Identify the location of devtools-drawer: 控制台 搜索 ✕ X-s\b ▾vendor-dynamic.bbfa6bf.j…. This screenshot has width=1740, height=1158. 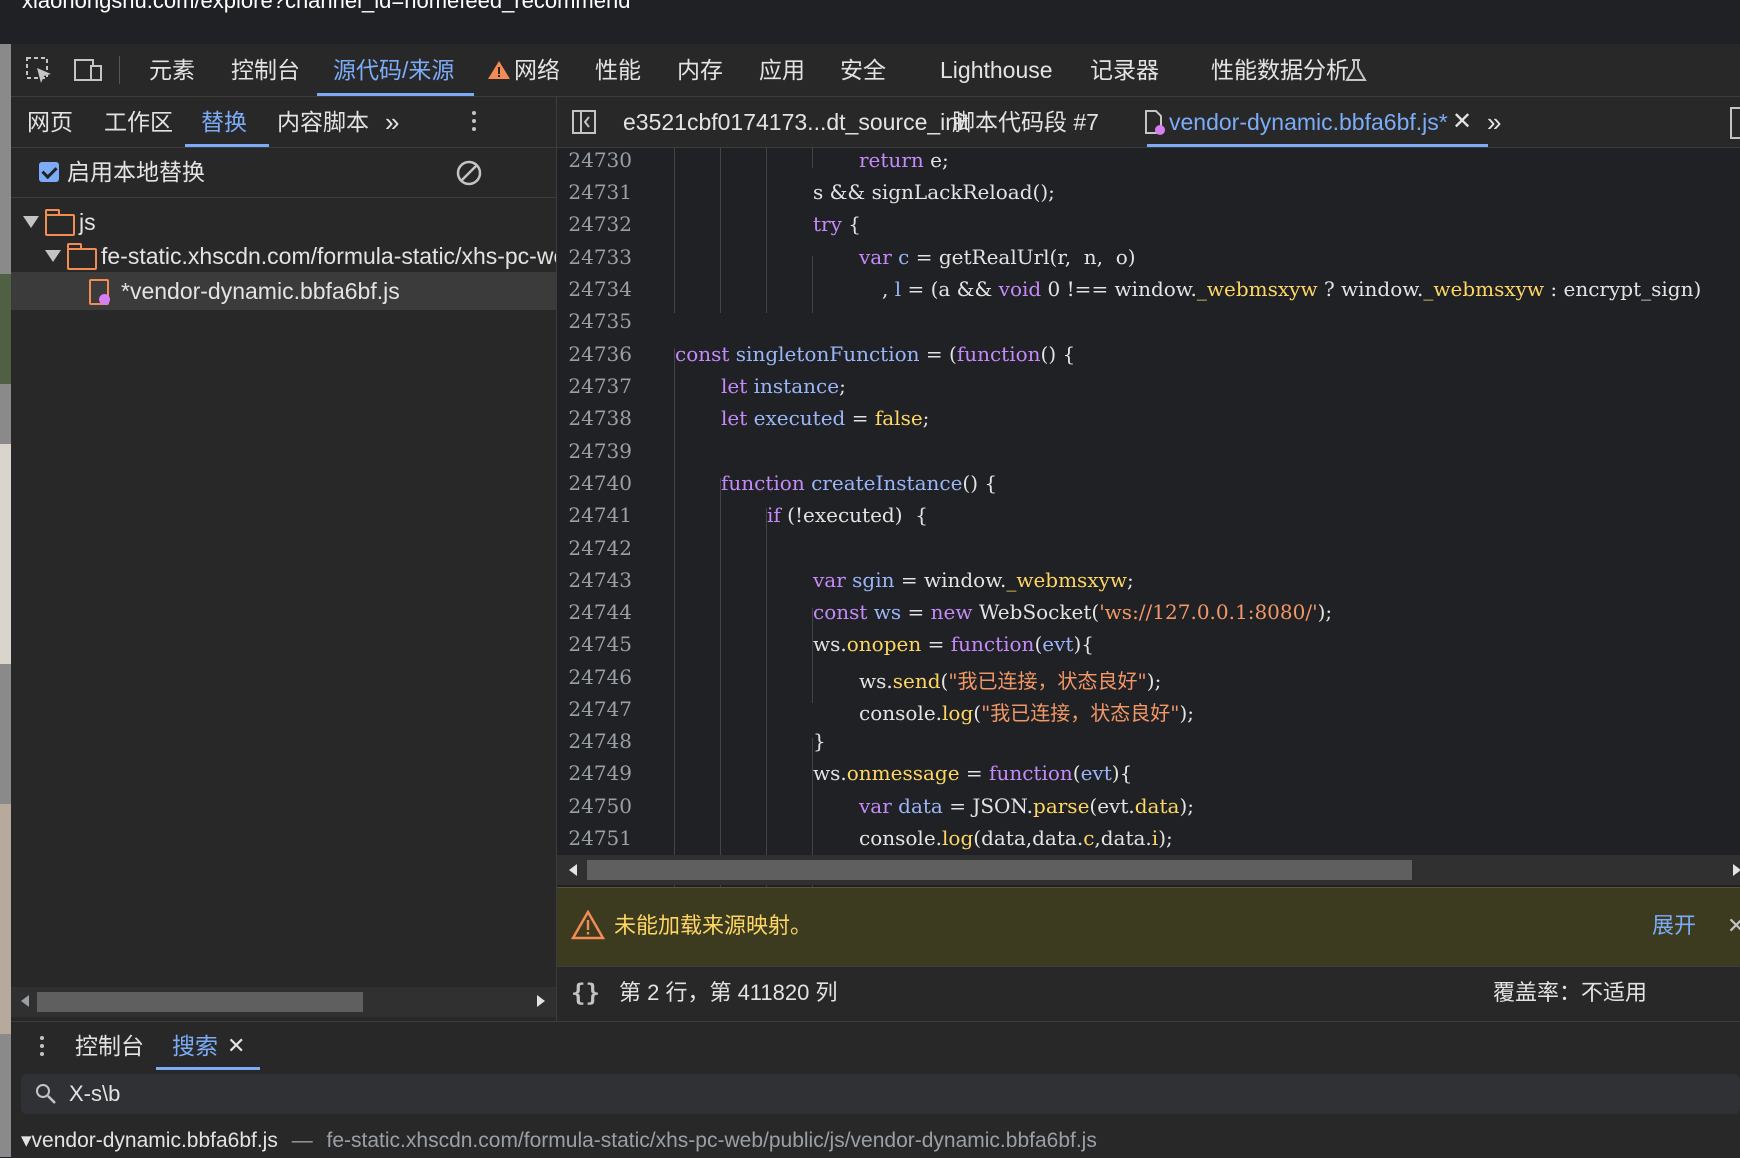
(875, 1089).